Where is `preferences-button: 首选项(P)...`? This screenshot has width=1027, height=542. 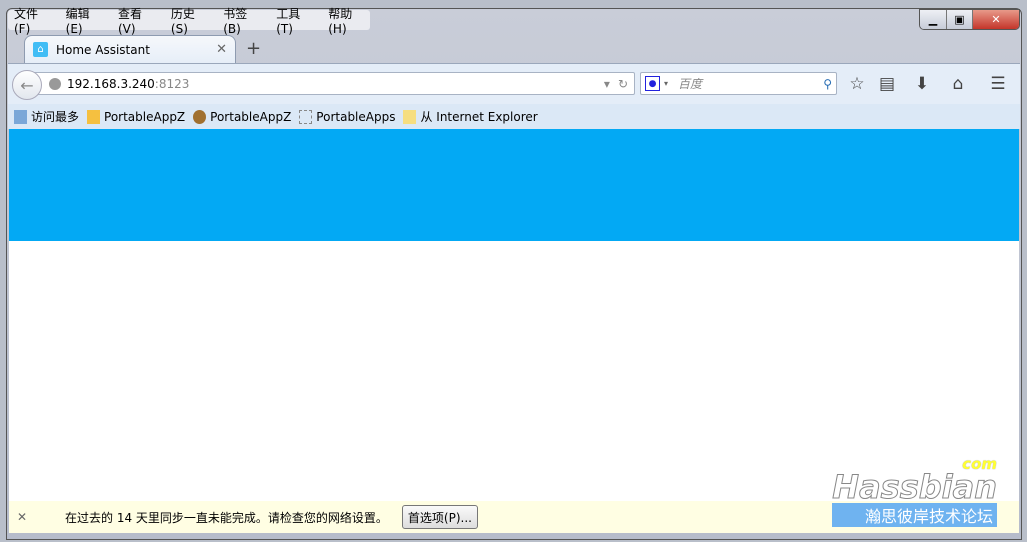 preferences-button: 首选项(P)... is located at coordinates (439, 517).